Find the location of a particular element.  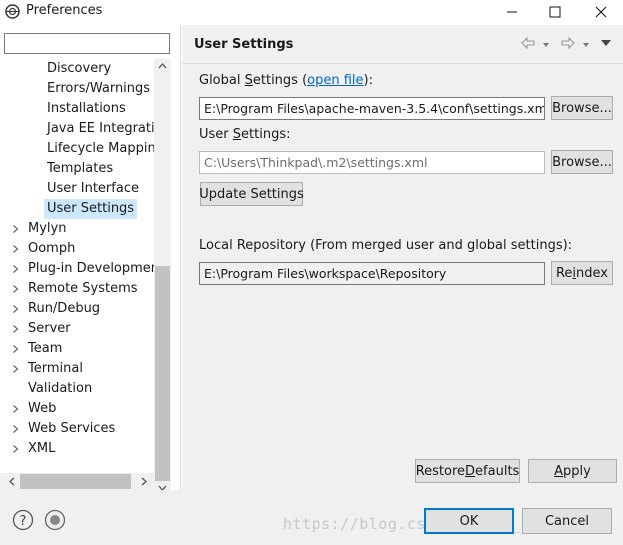

header-divider is located at coordinates (402, 63).